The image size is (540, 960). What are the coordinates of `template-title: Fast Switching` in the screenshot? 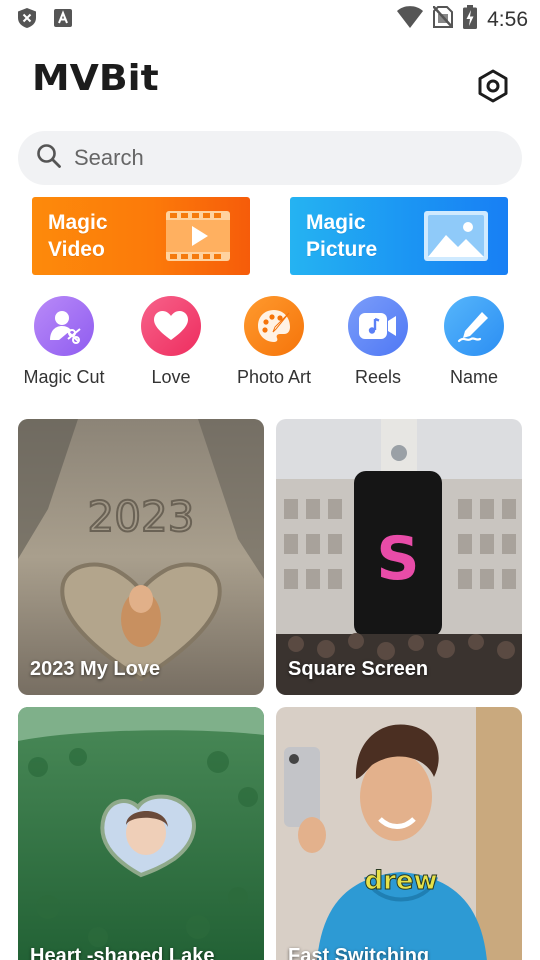 It's located at (359, 952).